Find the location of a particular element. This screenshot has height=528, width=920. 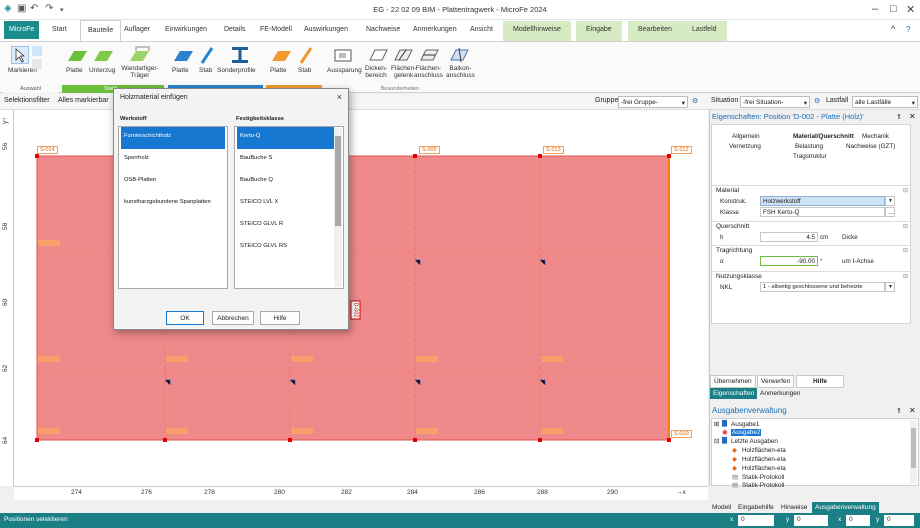

support-label: S-014 is located at coordinates (47, 150).